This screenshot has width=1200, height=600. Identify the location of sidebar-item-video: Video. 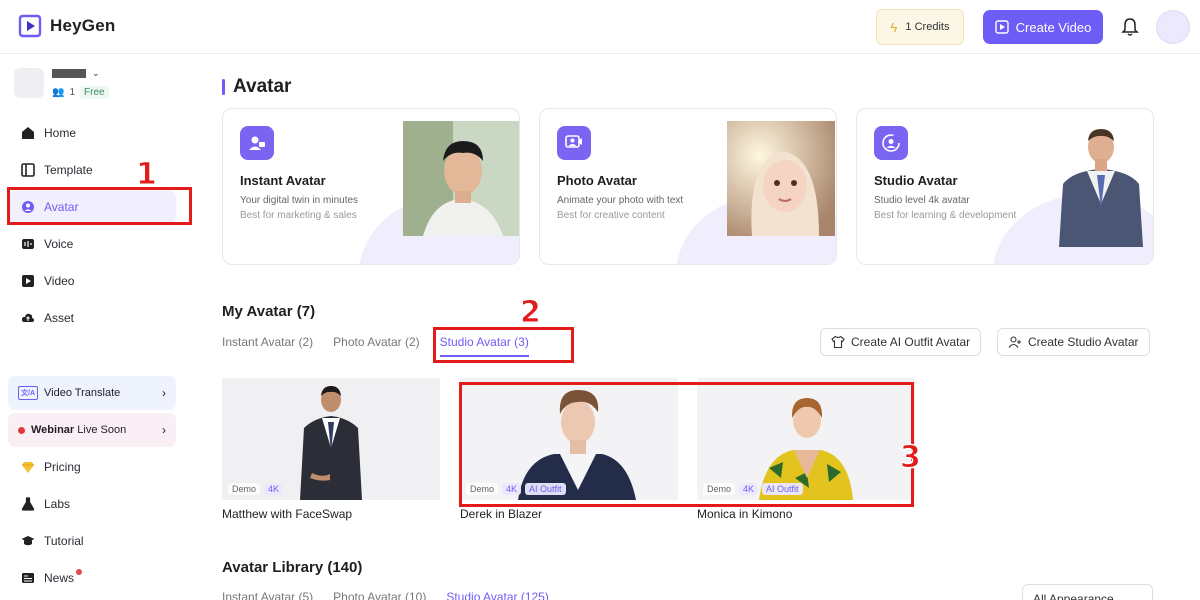
(92, 281).